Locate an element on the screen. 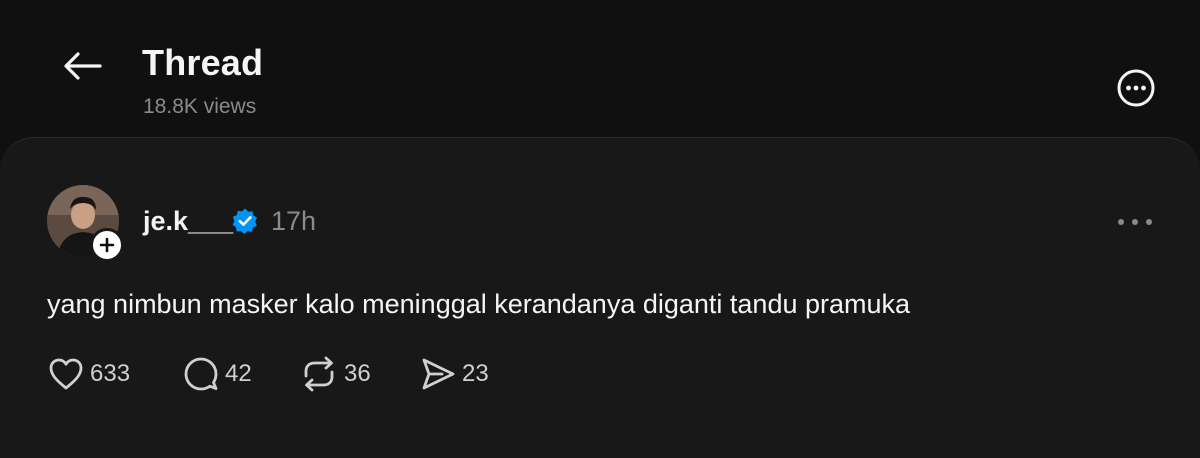 The width and height of the screenshot is (1200, 458). repost-button: 36 is located at coordinates (335, 374).